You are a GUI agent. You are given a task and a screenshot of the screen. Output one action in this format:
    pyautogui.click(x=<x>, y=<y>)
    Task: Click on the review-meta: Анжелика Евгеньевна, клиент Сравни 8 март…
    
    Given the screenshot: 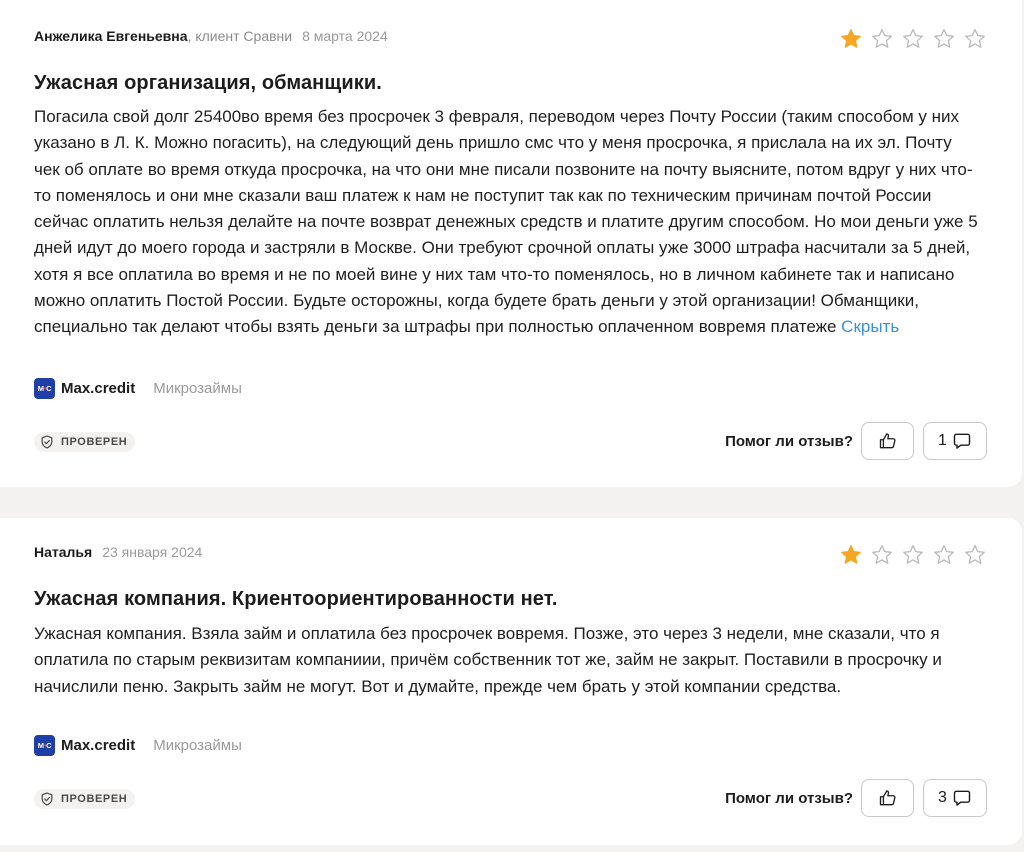 What is the action you would take?
    pyautogui.click(x=211, y=36)
    